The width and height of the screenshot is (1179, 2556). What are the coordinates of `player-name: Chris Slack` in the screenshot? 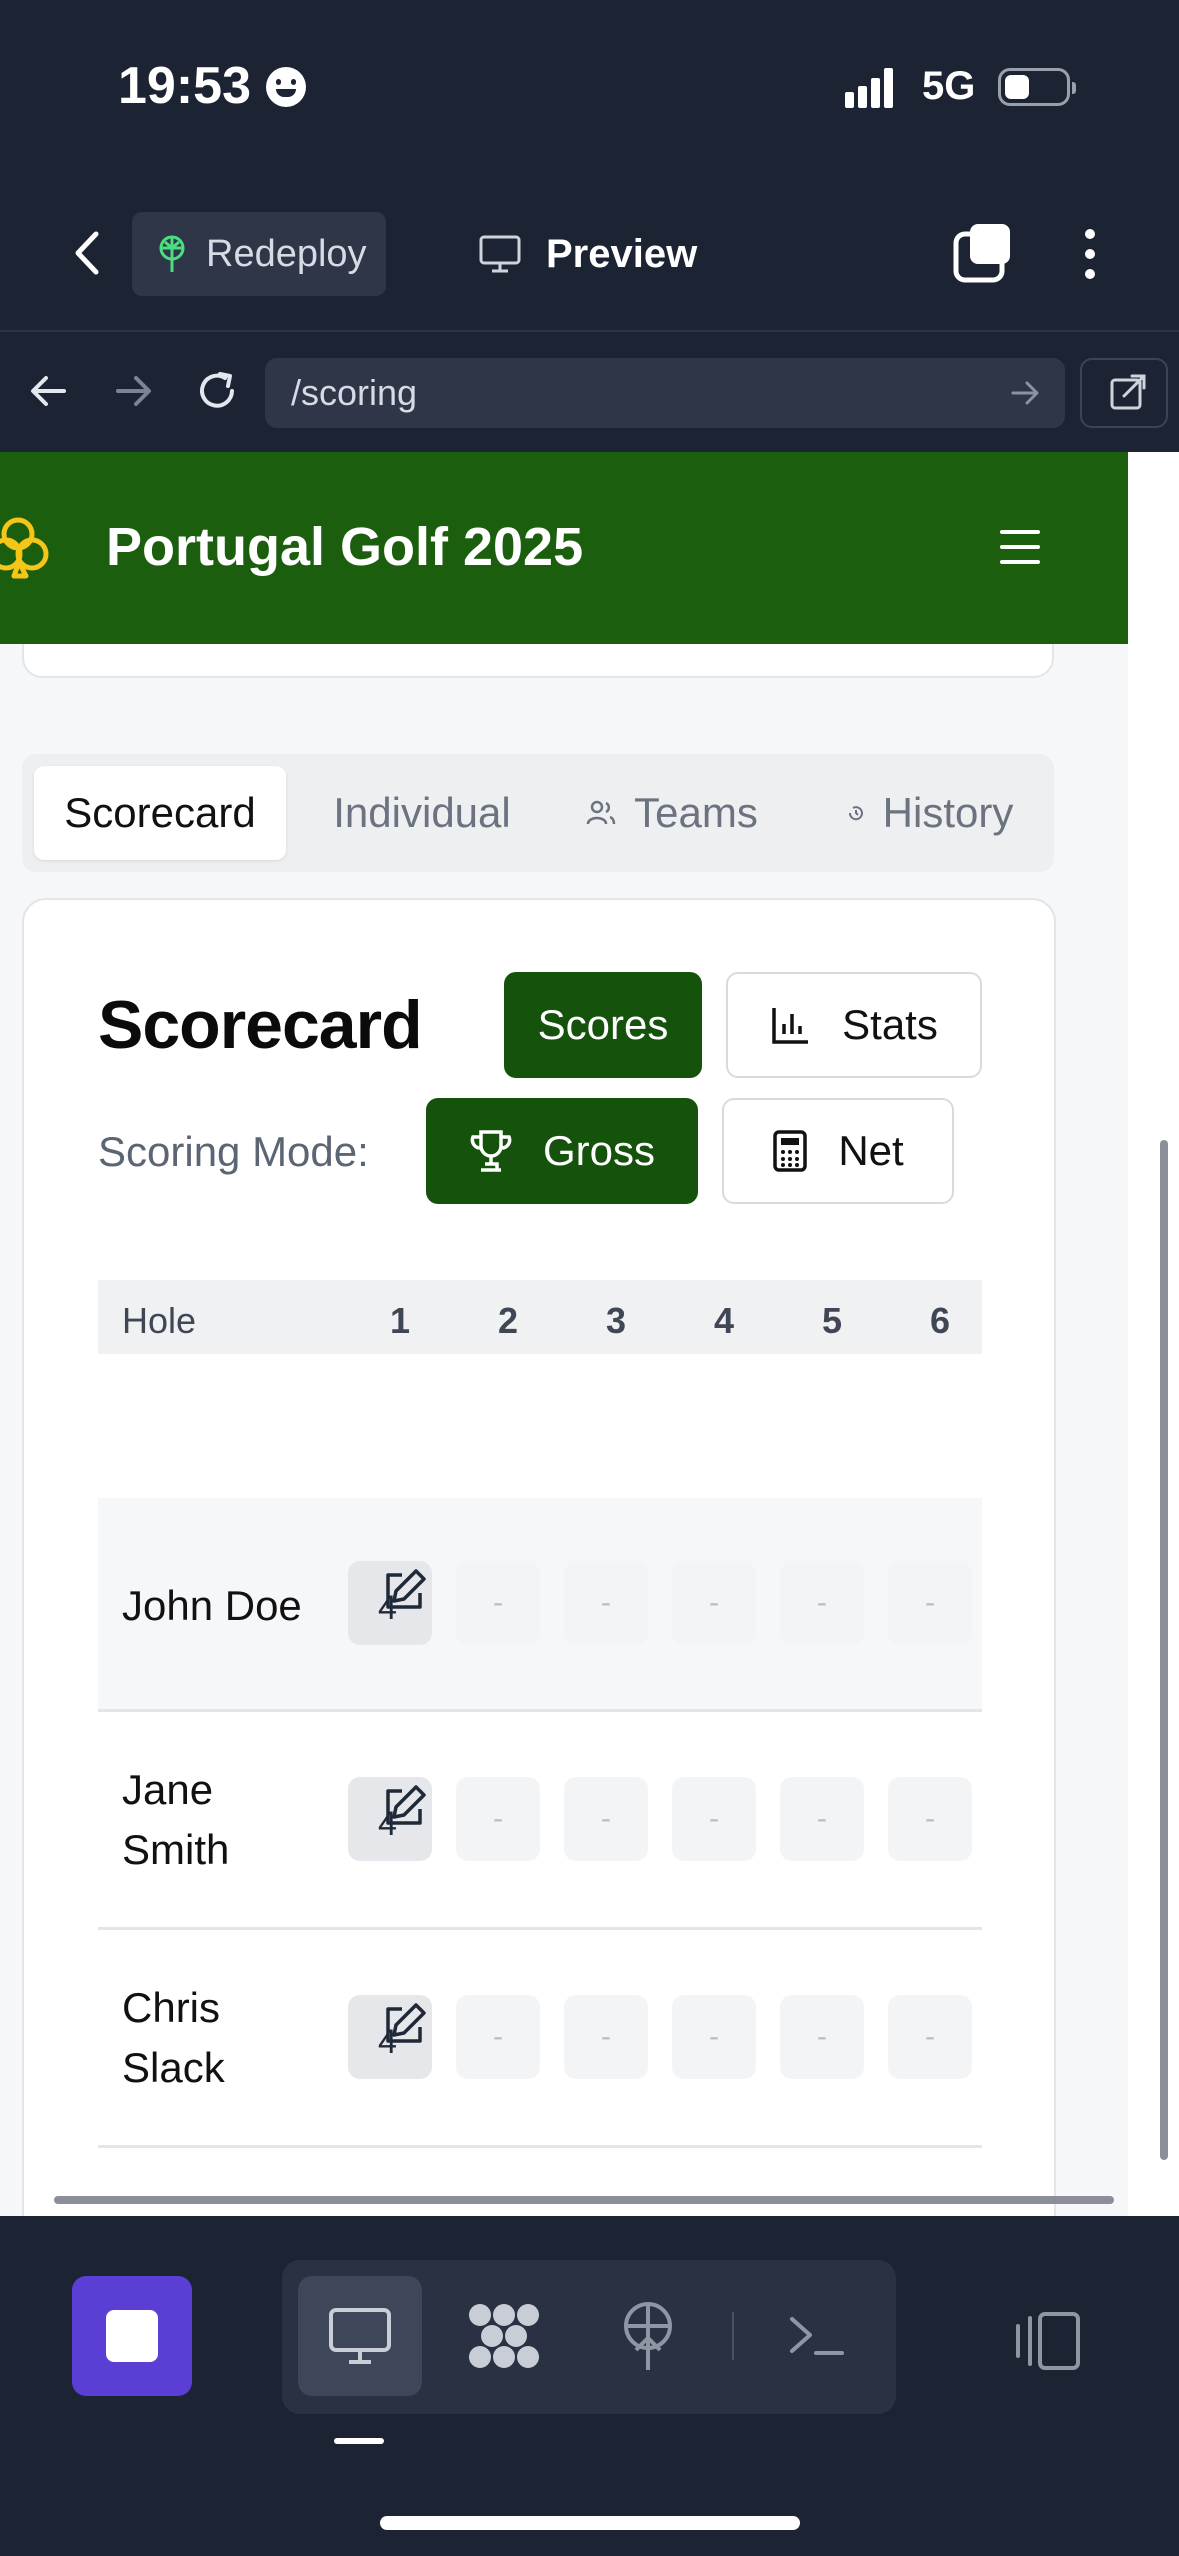 It's located at (173, 2037).